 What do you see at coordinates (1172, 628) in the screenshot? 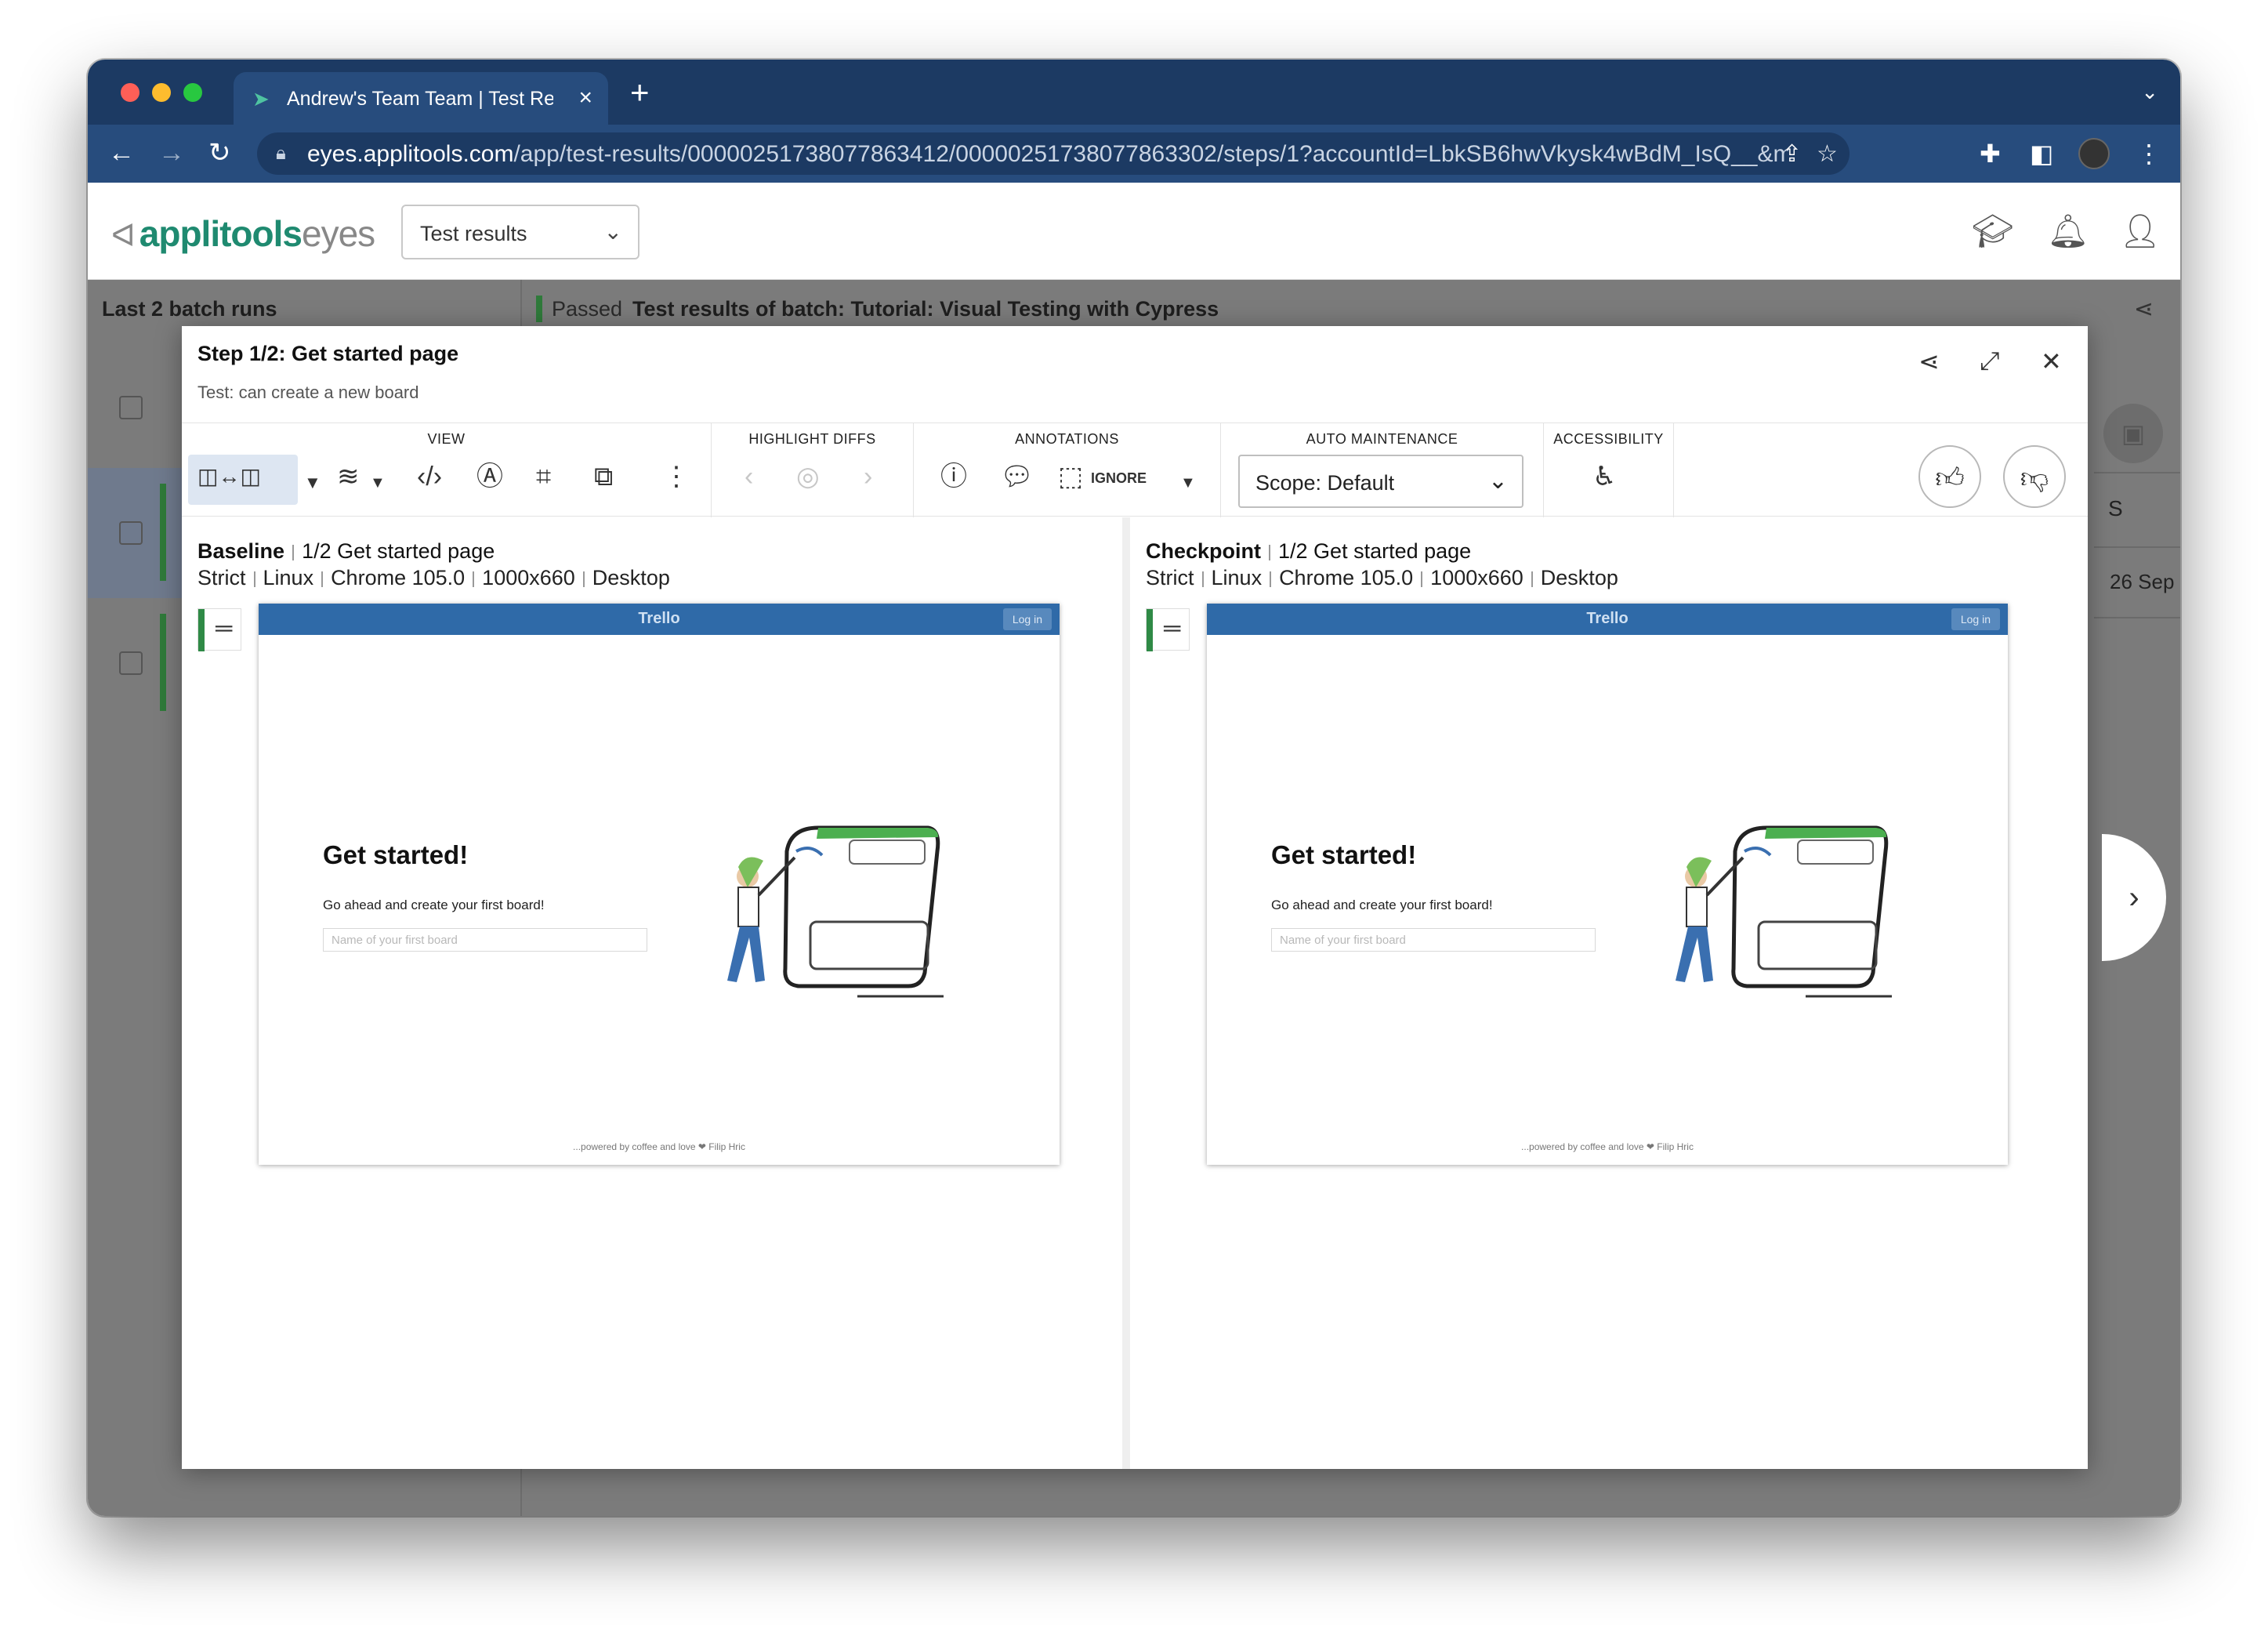
I see `hamburger-icon: ═` at bounding box center [1172, 628].